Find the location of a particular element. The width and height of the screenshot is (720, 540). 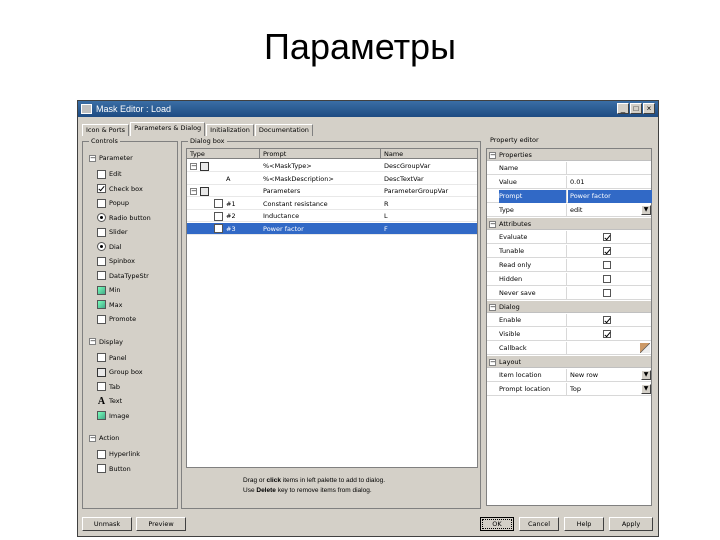

property-row: Callback is located at coordinates (569, 348).